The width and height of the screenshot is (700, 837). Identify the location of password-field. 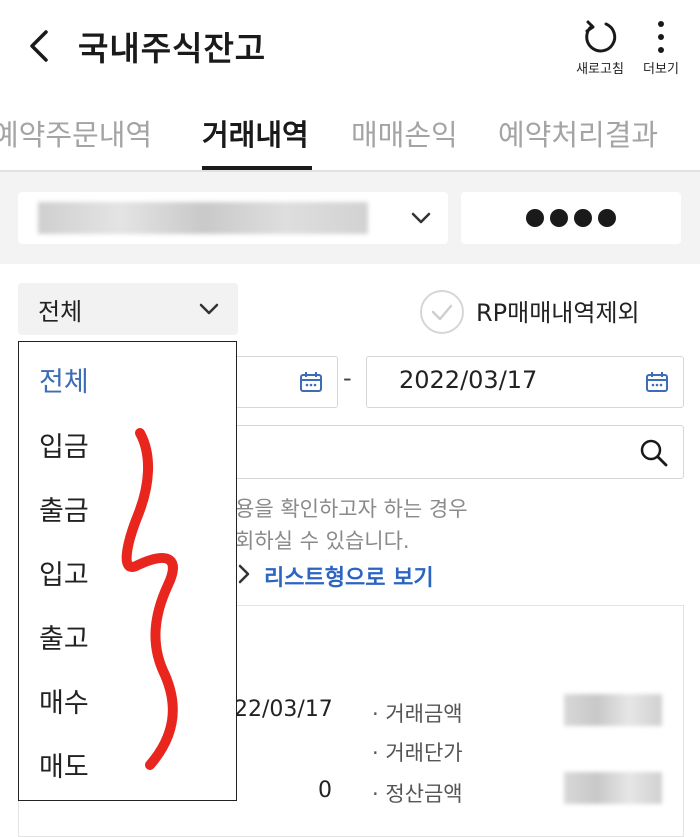
(571, 218).